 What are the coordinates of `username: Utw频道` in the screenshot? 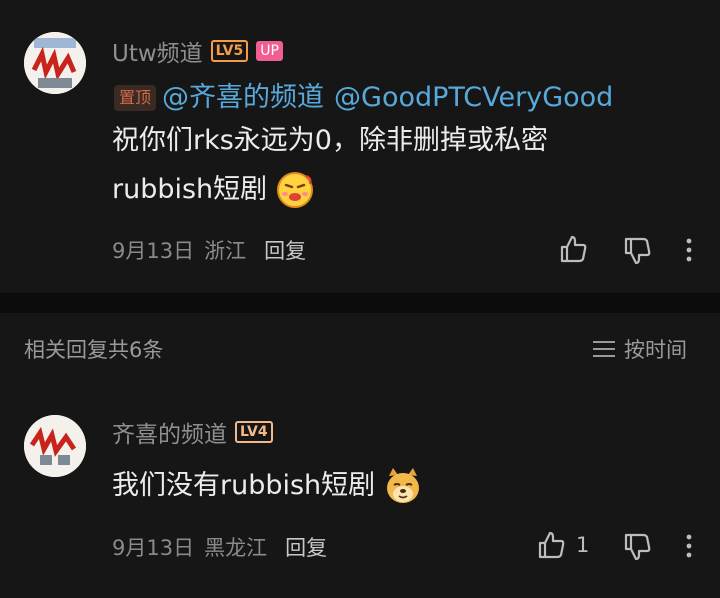 It's located at (157, 51).